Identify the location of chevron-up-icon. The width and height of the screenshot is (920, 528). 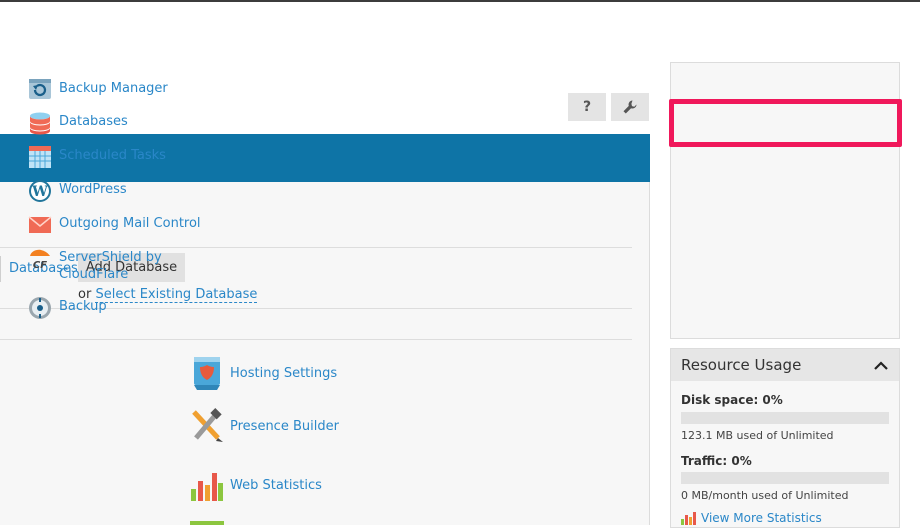
(881, 365).